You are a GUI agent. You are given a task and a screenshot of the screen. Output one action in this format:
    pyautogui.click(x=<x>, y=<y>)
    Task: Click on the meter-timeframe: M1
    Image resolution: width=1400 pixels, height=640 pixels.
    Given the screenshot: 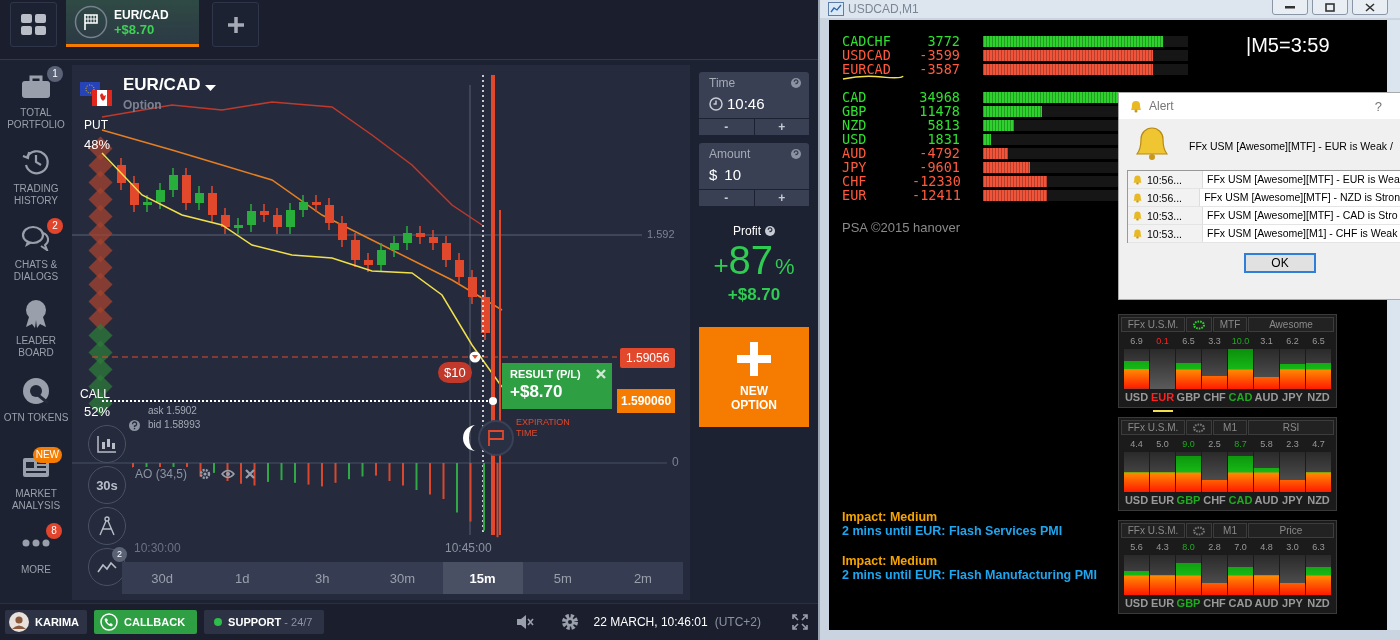 What is the action you would take?
    pyautogui.click(x=1230, y=427)
    